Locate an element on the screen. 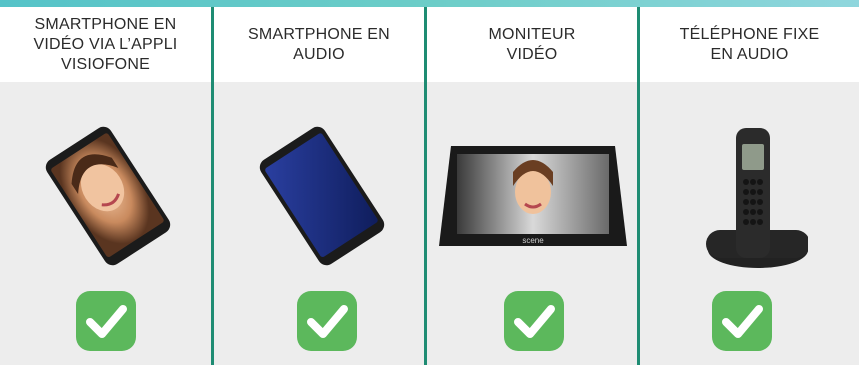  column-header: SMARTPHONE EN AUDIO is located at coordinates (319, 44).